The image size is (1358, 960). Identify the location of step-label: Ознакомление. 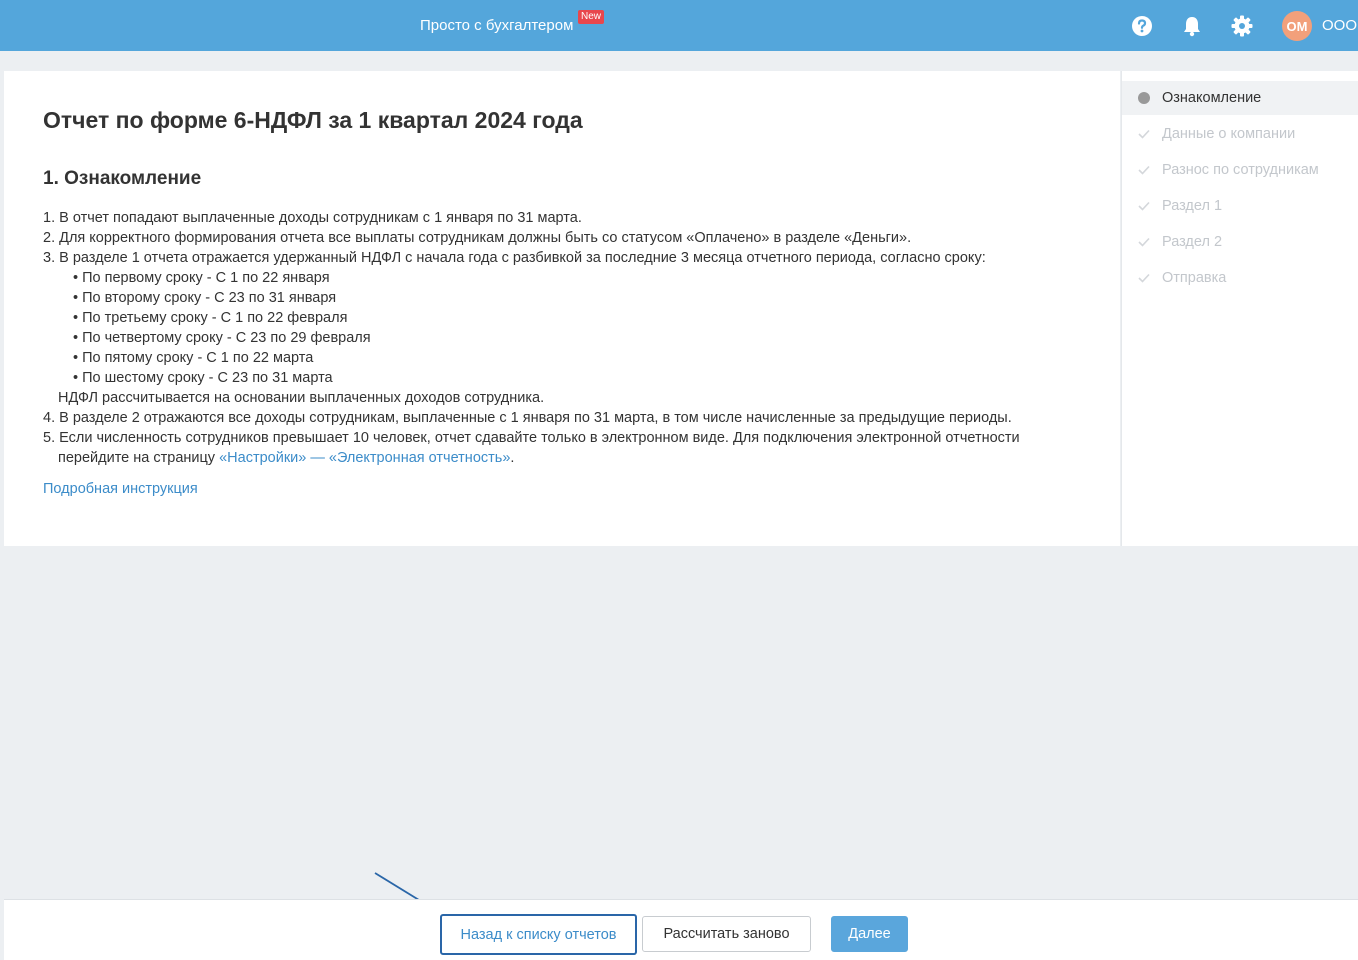
(1212, 98).